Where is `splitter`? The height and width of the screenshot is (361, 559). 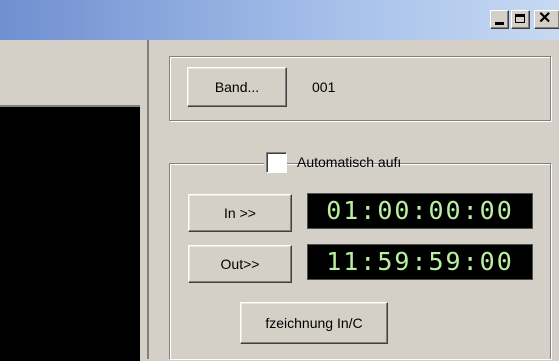 splitter is located at coordinates (148, 199).